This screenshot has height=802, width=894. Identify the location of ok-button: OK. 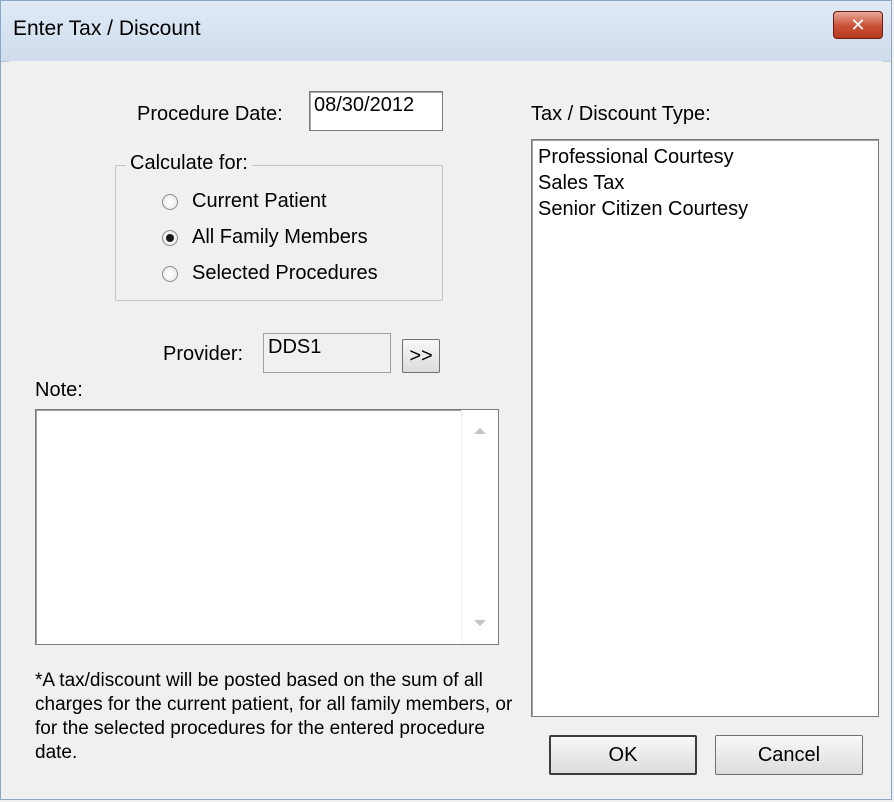
(623, 755).